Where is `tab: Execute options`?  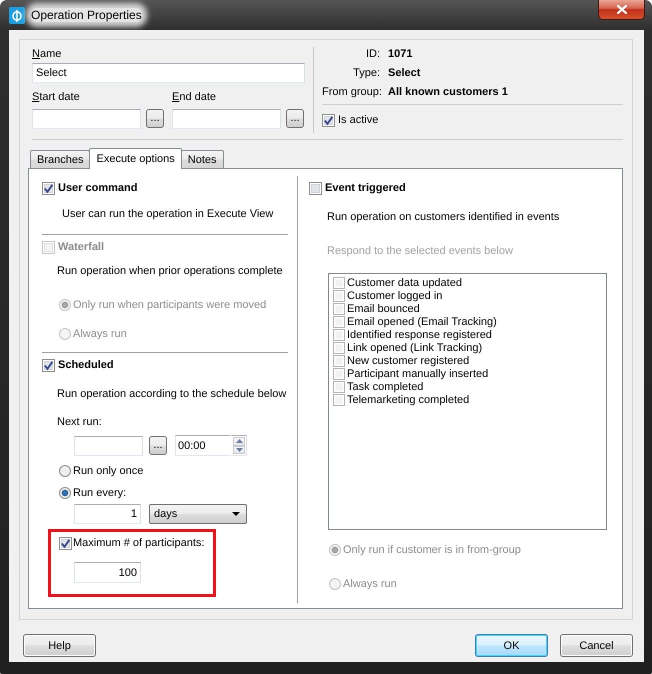
tab: Execute options is located at coordinates (135, 158).